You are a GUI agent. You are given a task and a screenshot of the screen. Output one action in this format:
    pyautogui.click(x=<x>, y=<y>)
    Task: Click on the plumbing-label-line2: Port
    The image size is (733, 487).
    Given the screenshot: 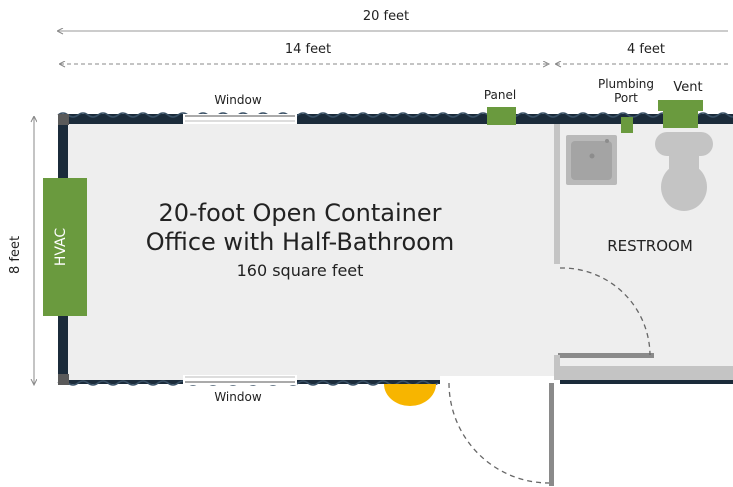 What is the action you would take?
    pyautogui.click(x=626, y=98)
    